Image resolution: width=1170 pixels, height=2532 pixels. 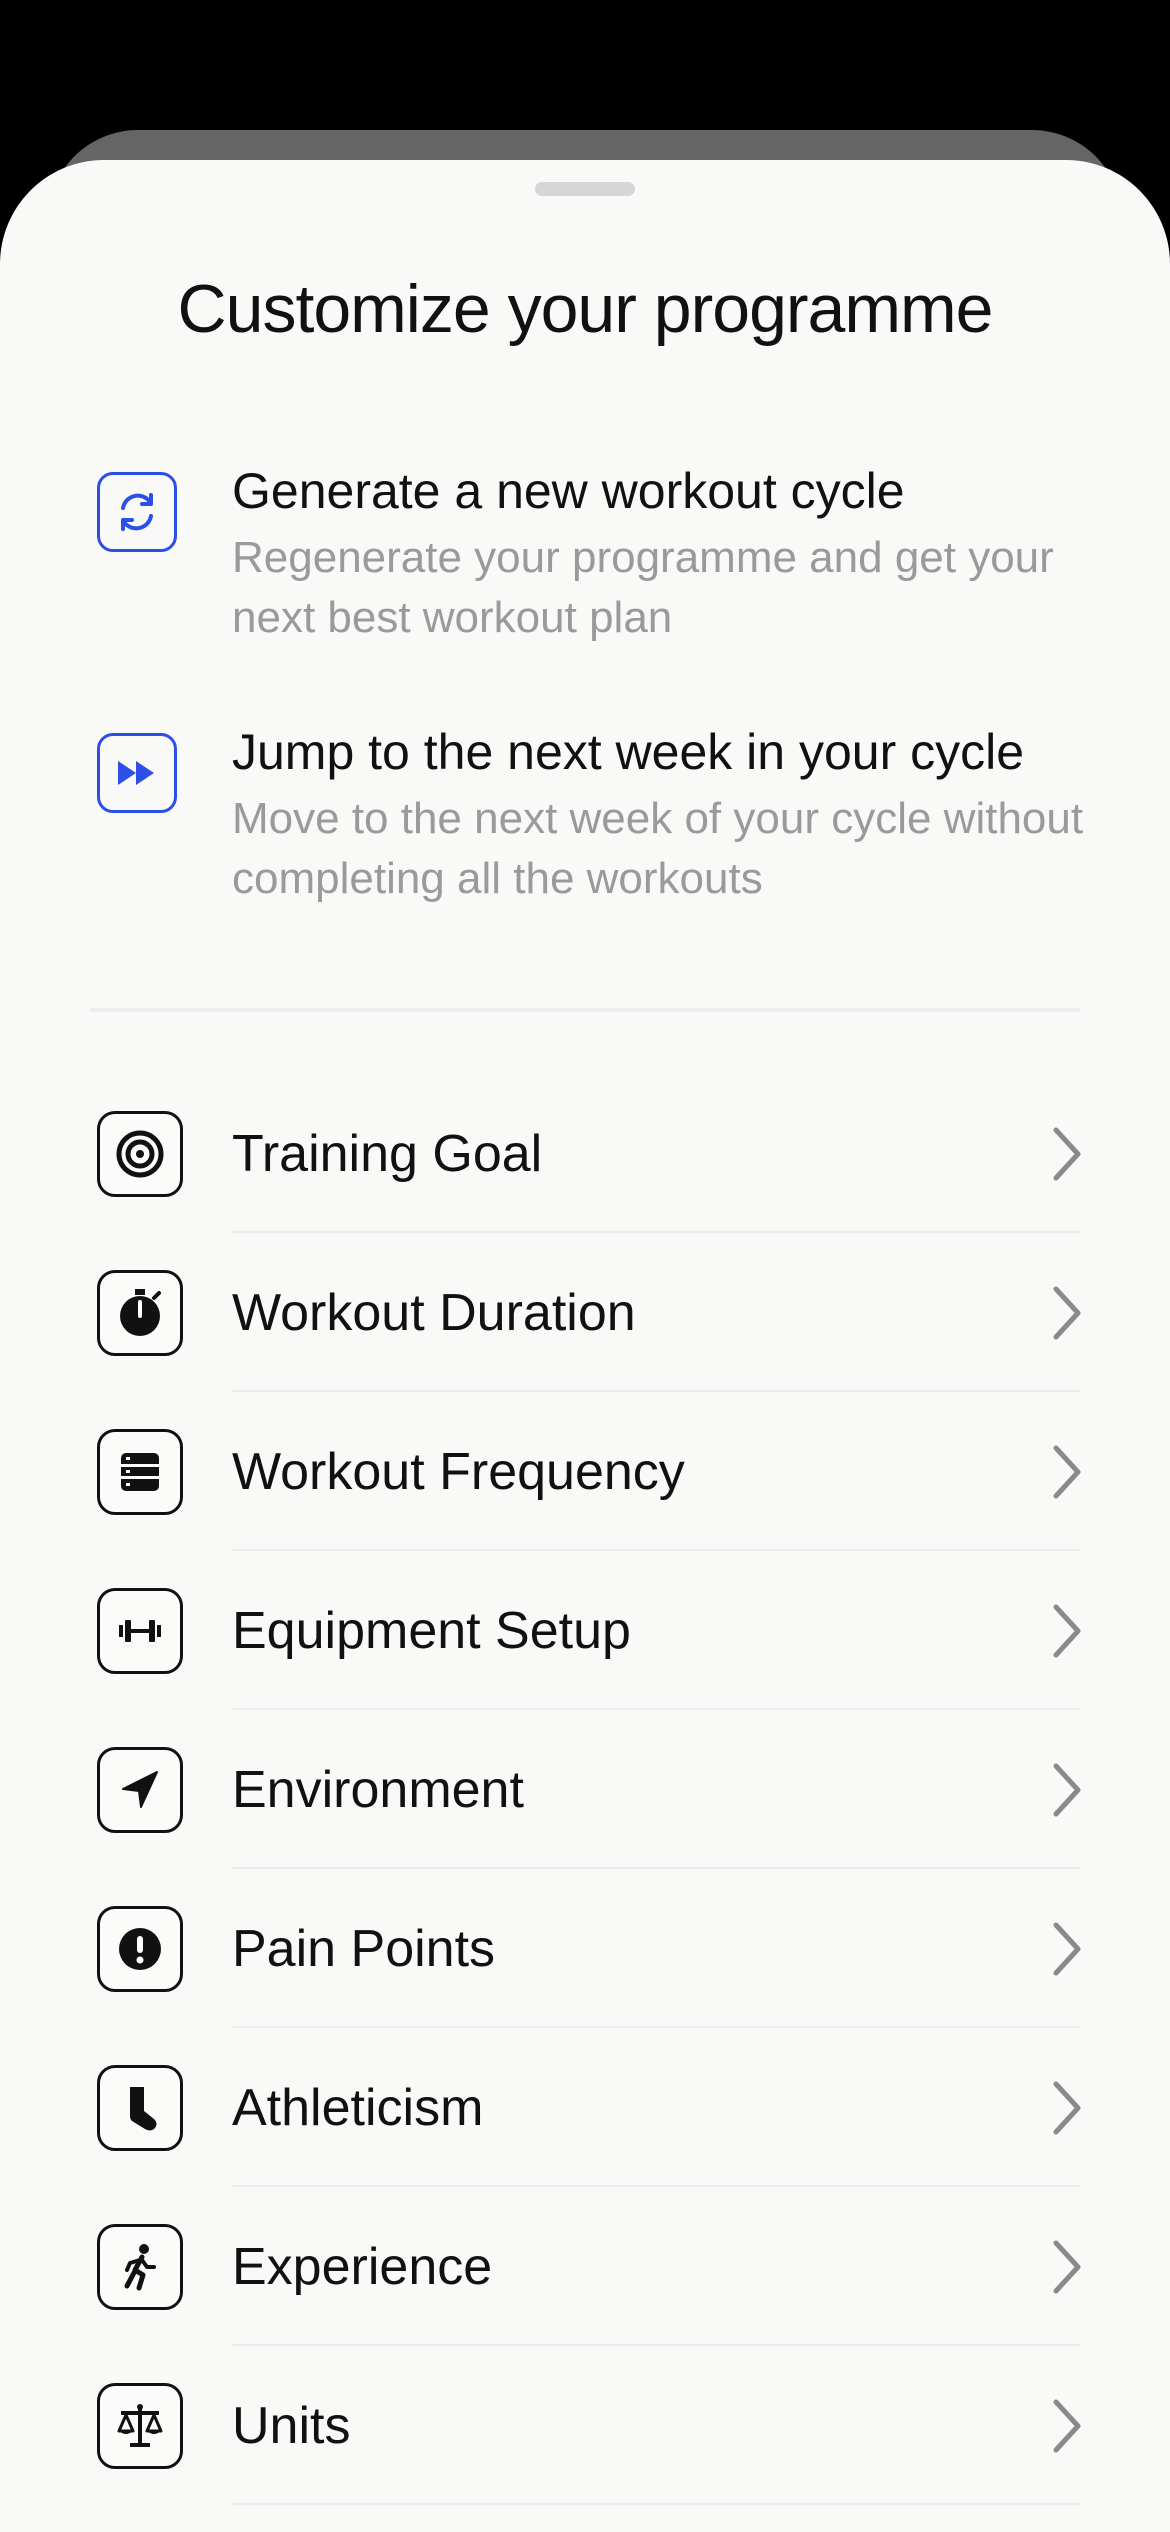 I want to click on scale-icon, so click(x=140, y=2426).